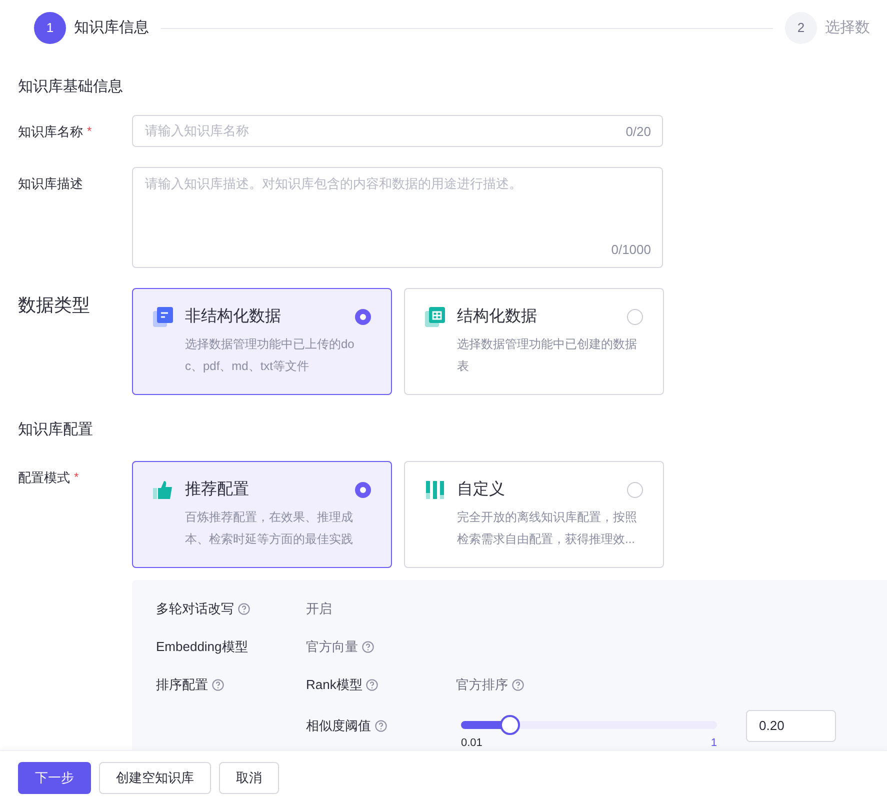 The image size is (887, 804). What do you see at coordinates (631, 250) in the screenshot?
I see `character-counter: 0/1000` at bounding box center [631, 250].